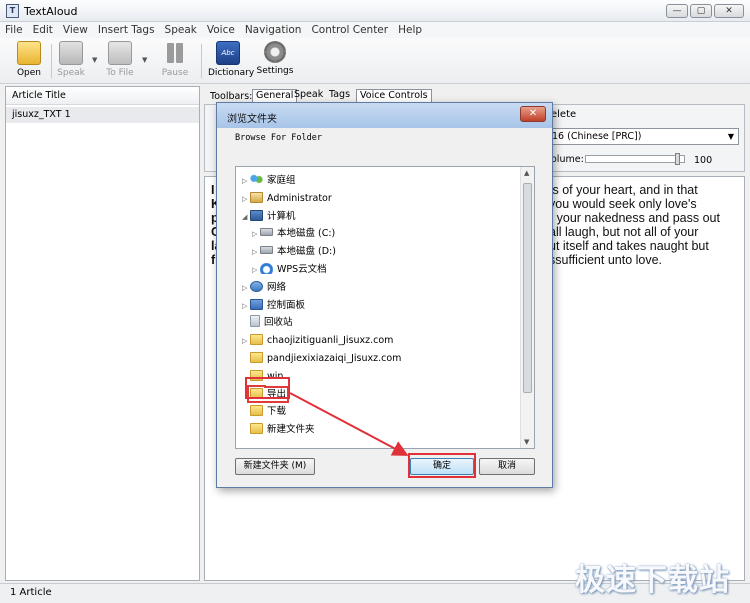  I want to click on menu-navigation: Navigation, so click(273, 30).